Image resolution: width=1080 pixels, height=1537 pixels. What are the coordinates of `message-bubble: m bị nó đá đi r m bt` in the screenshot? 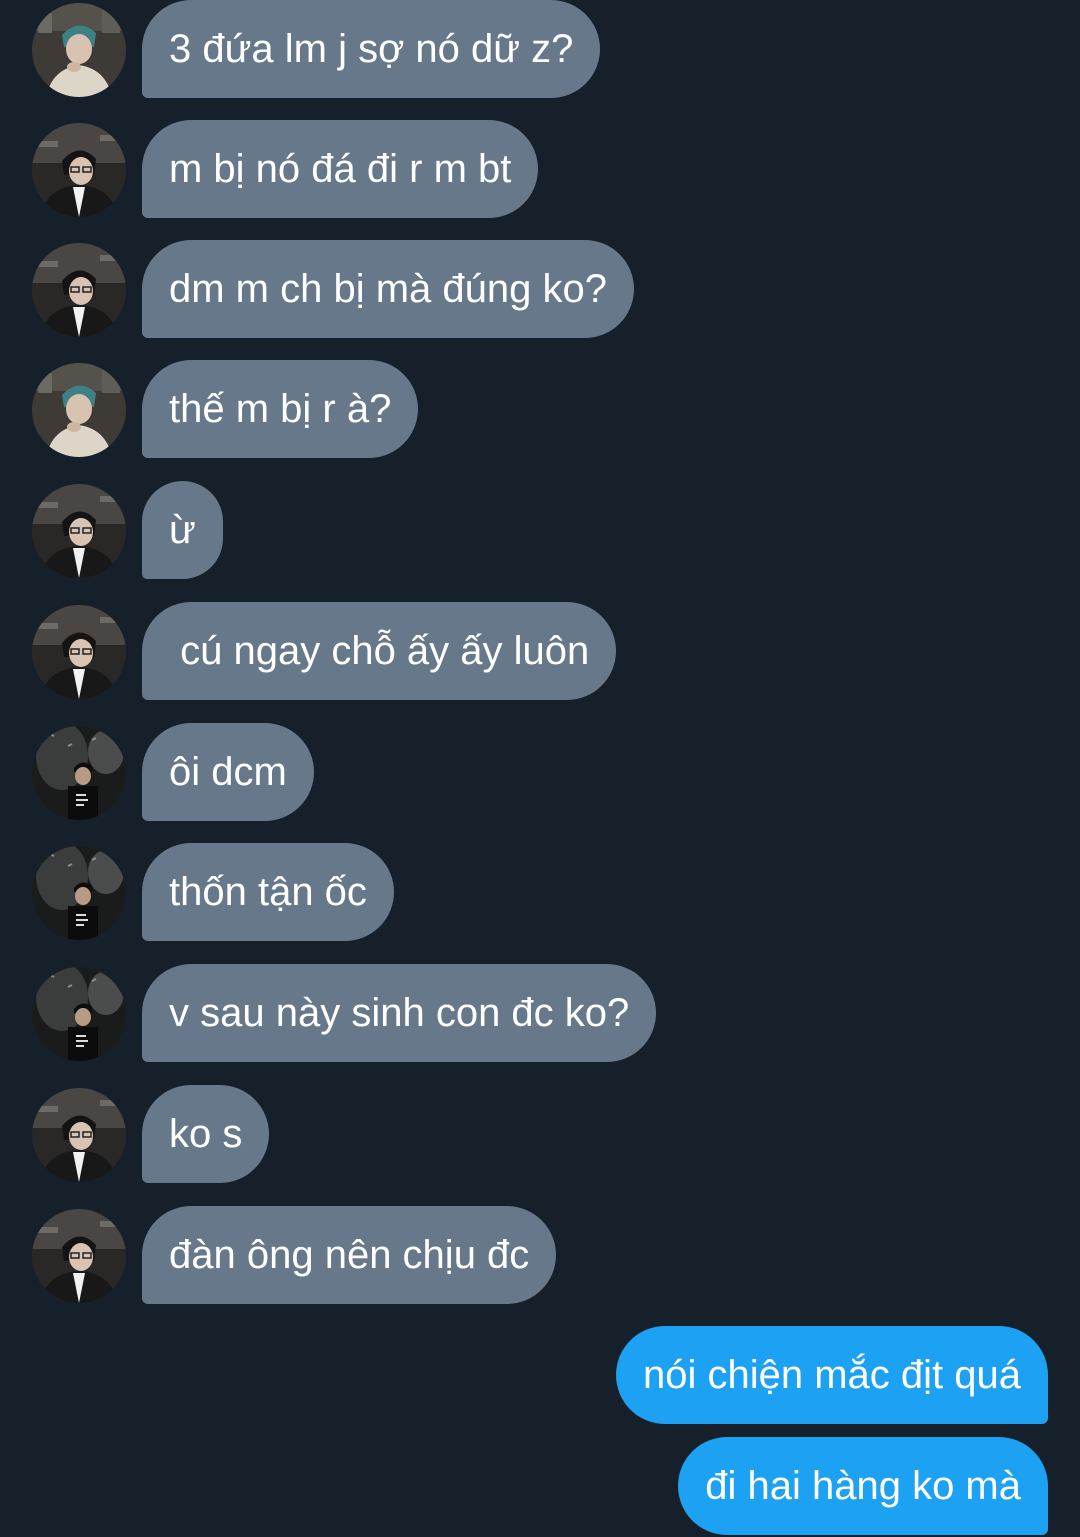 It's located at (340, 169).